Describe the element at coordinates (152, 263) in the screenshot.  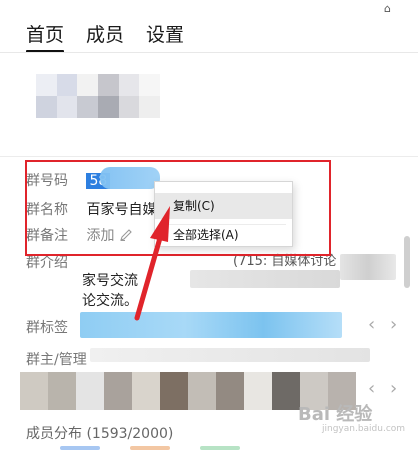
I see `annotation-arrow-icon` at that location.